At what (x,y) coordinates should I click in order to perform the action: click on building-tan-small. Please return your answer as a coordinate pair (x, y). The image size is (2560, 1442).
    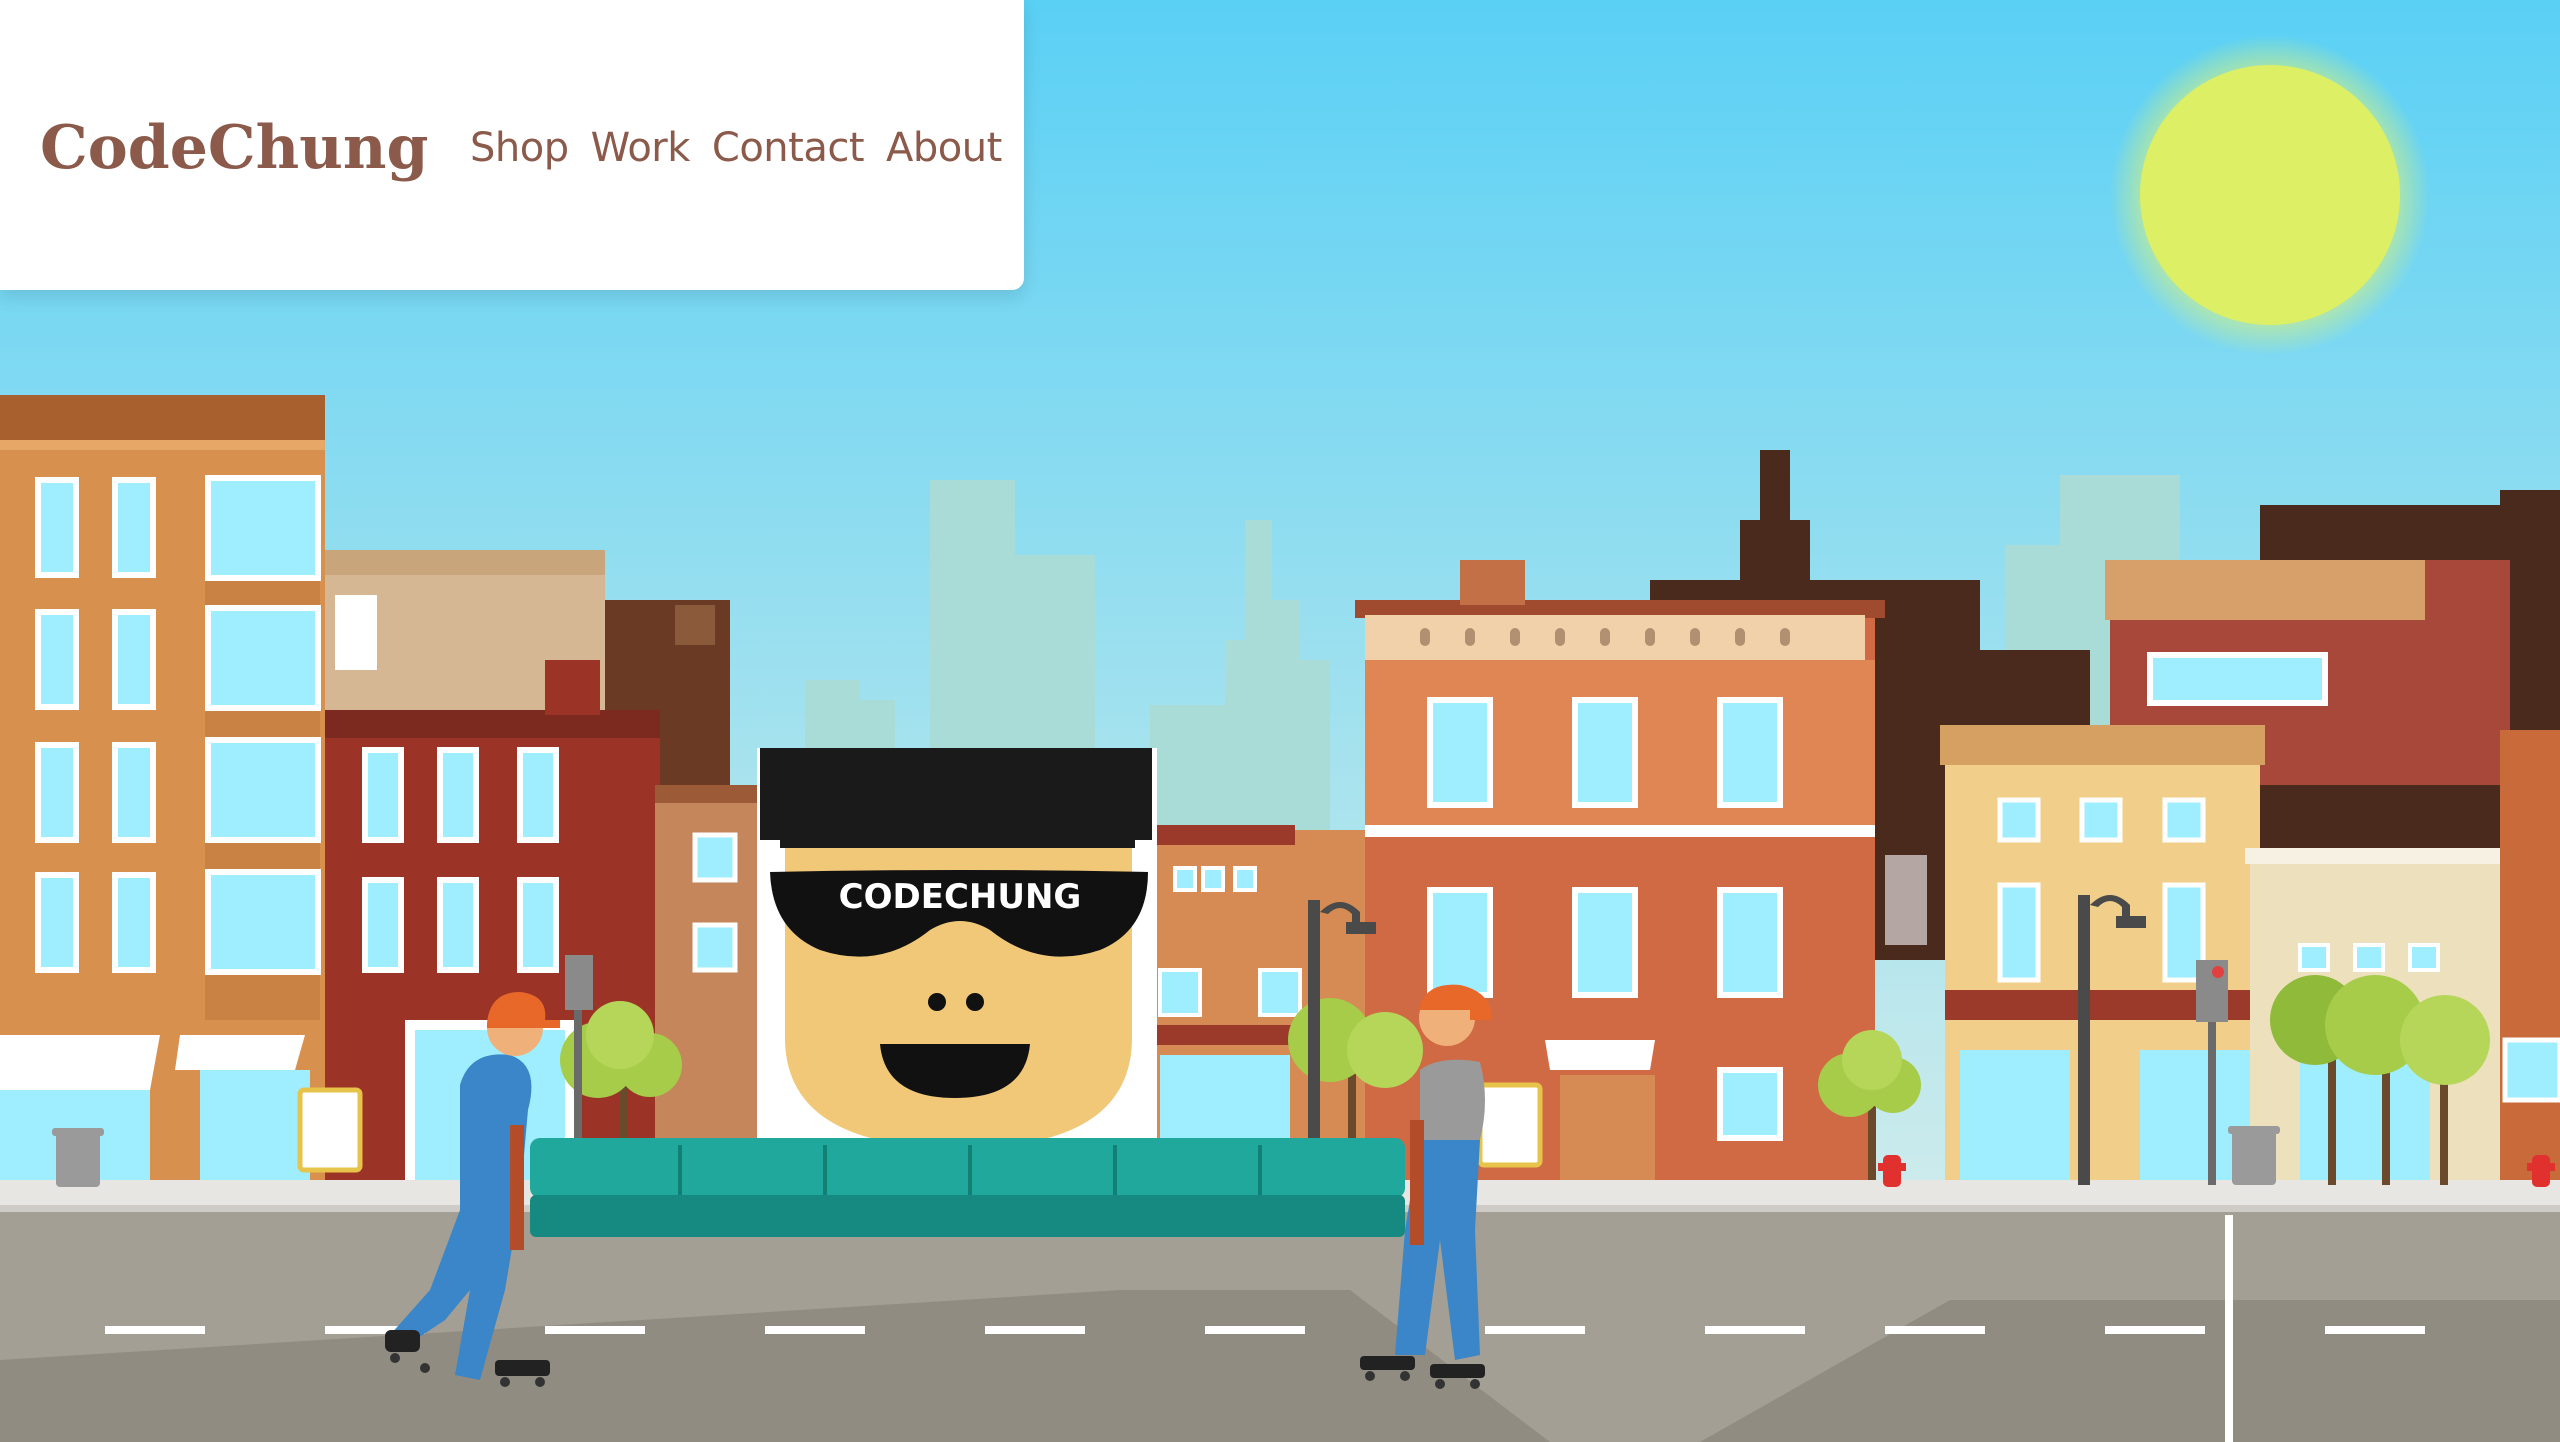
    Looking at the image, I should click on (710, 985).